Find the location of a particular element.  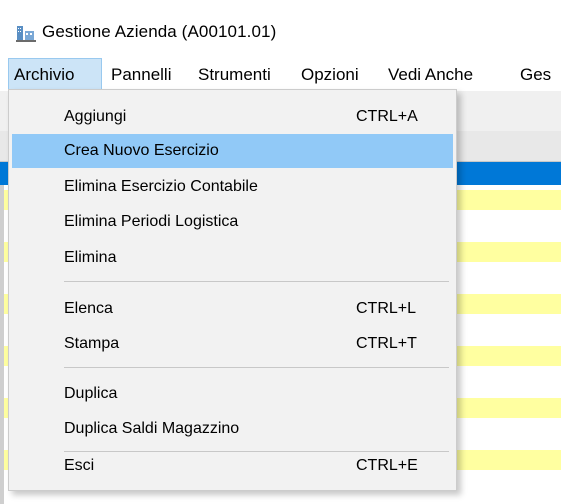

window-title: Gestione Azienda (A00101.01) is located at coordinates (159, 31).